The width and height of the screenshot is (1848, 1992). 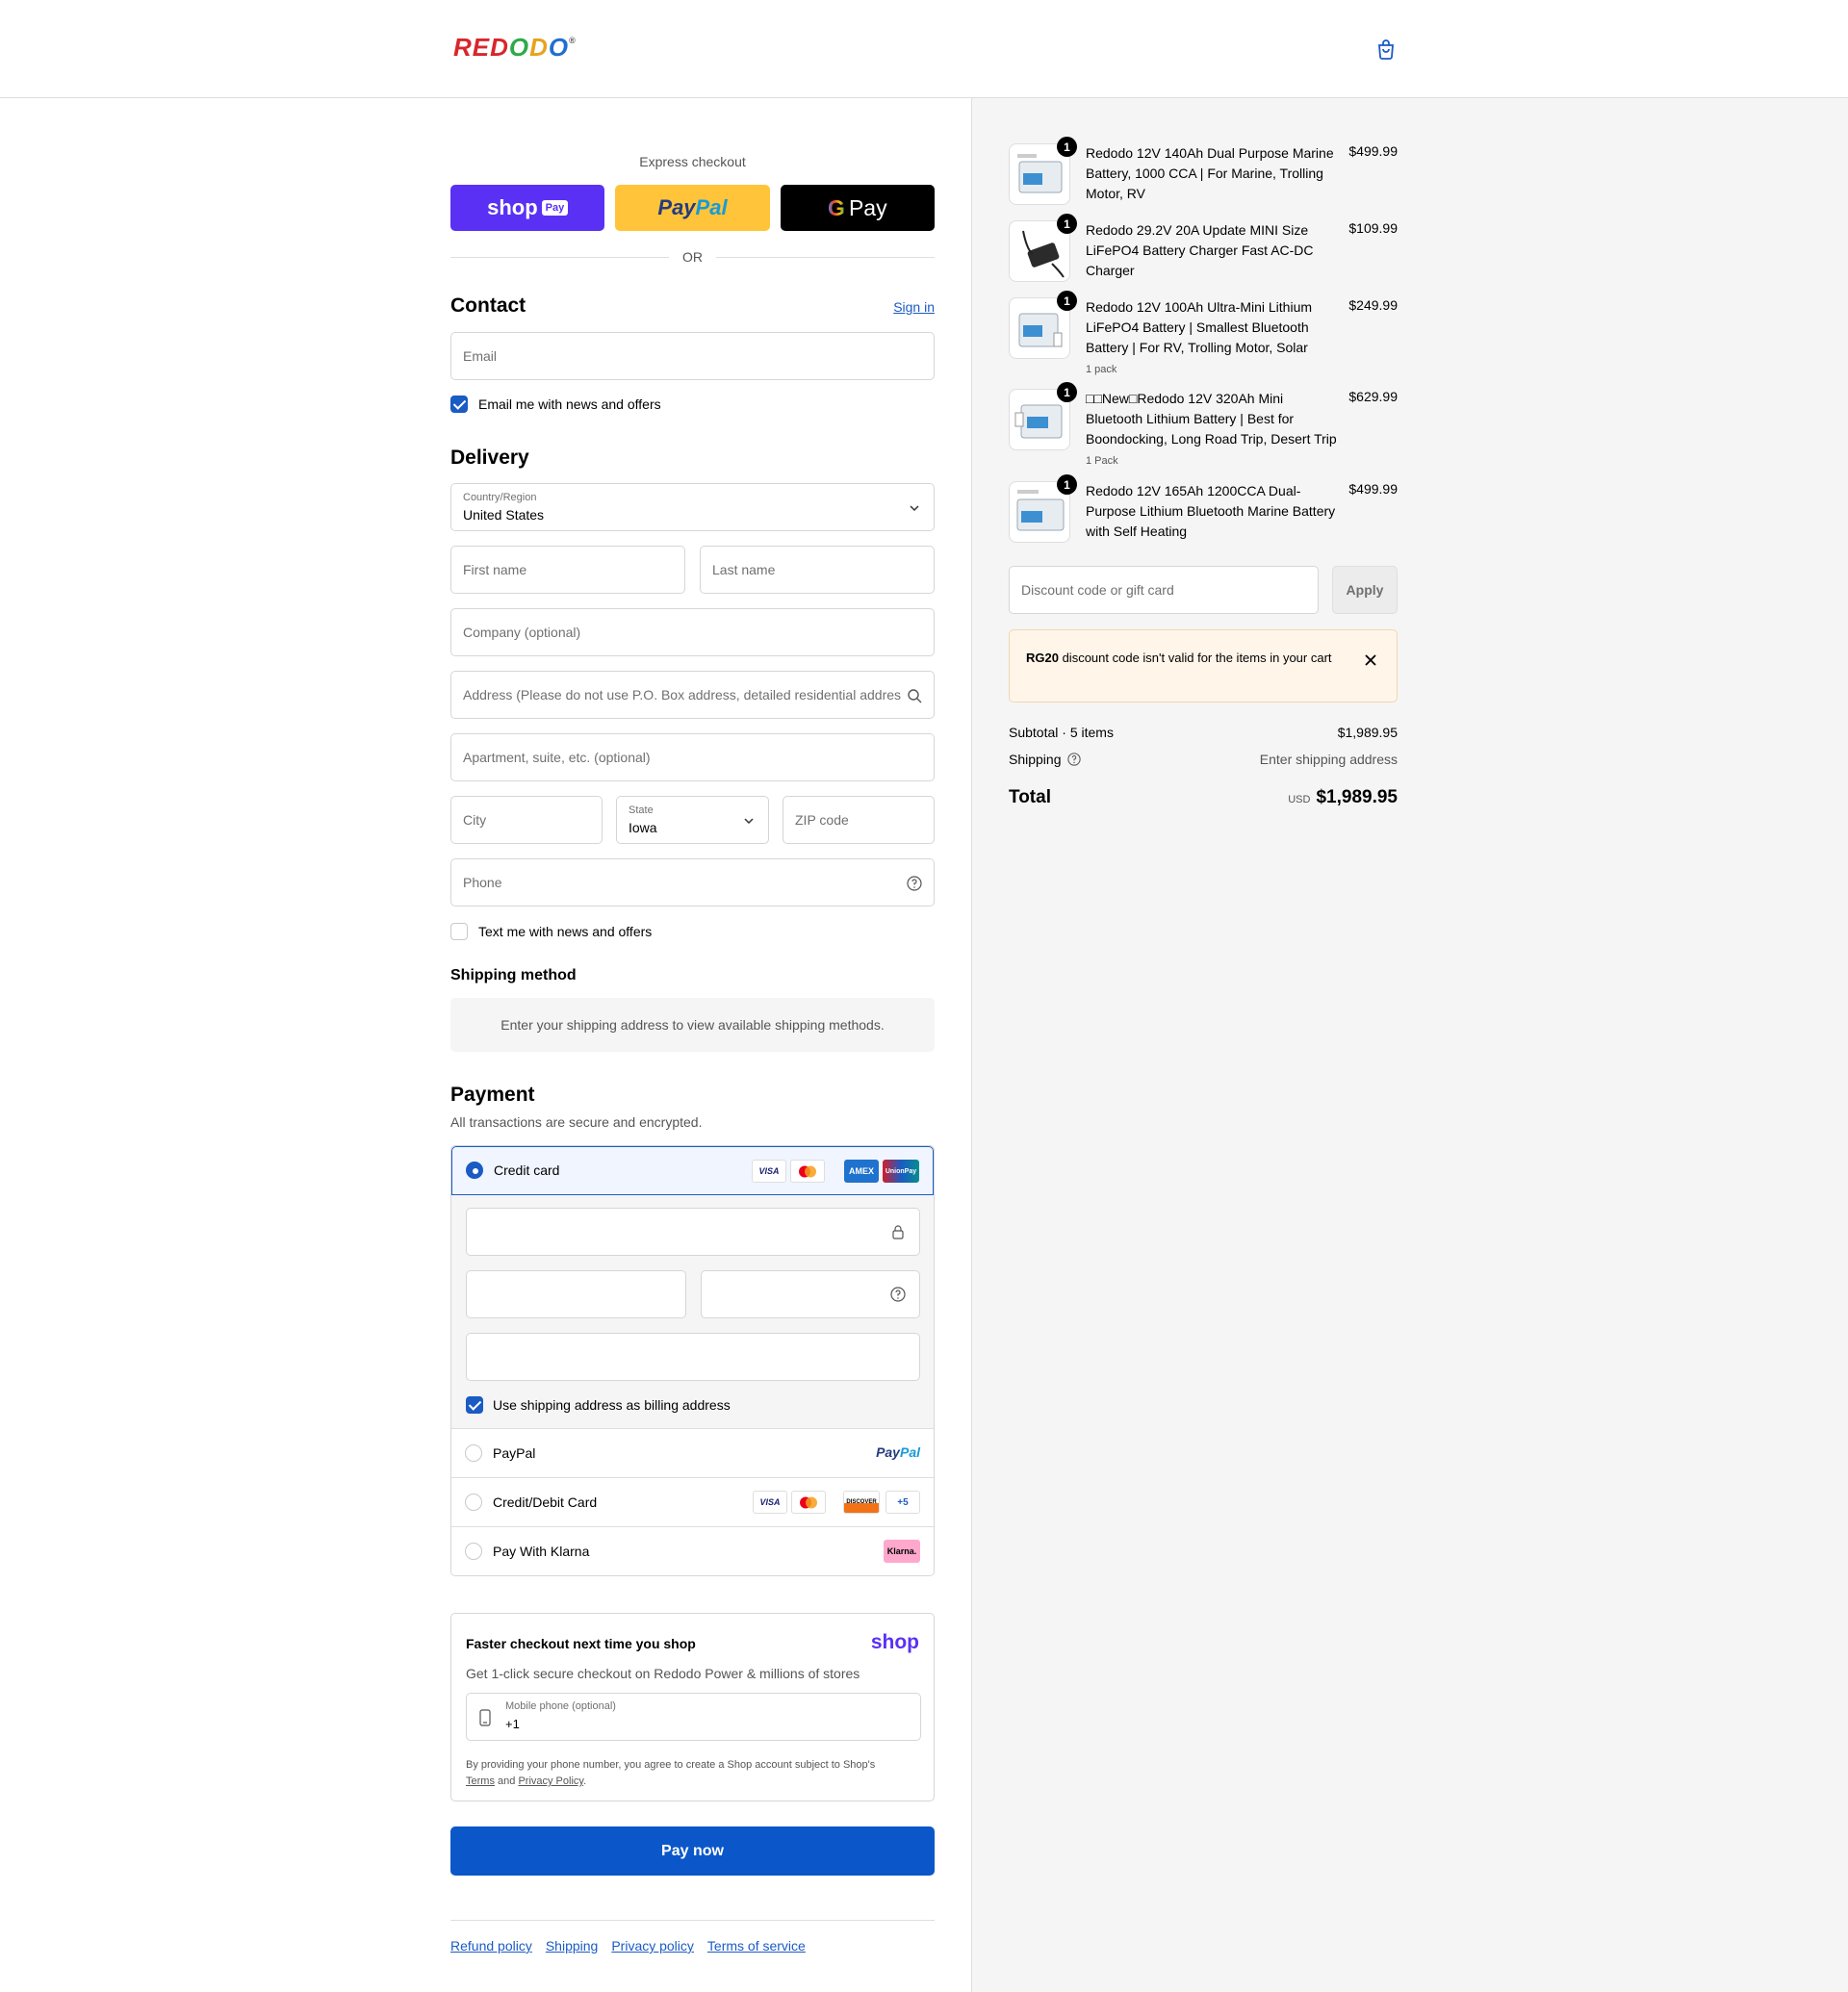 What do you see at coordinates (1102, 461) in the screenshot?
I see `item-variant: 1 Pack` at bounding box center [1102, 461].